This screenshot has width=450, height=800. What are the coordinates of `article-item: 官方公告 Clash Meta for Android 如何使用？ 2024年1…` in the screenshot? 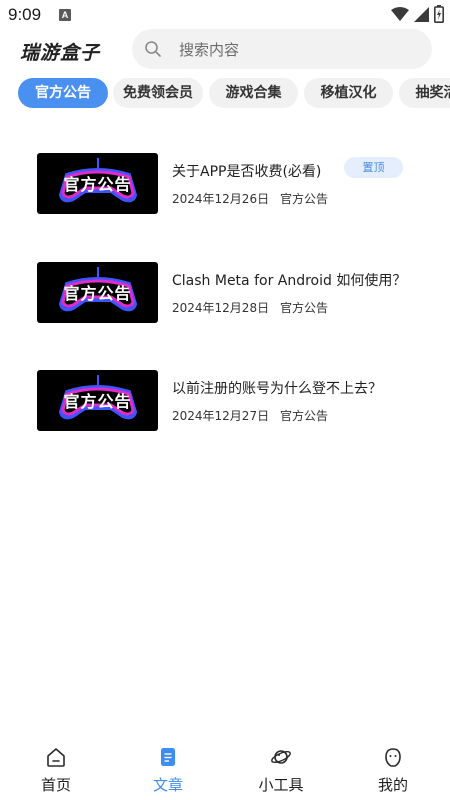 It's located at (237, 293).